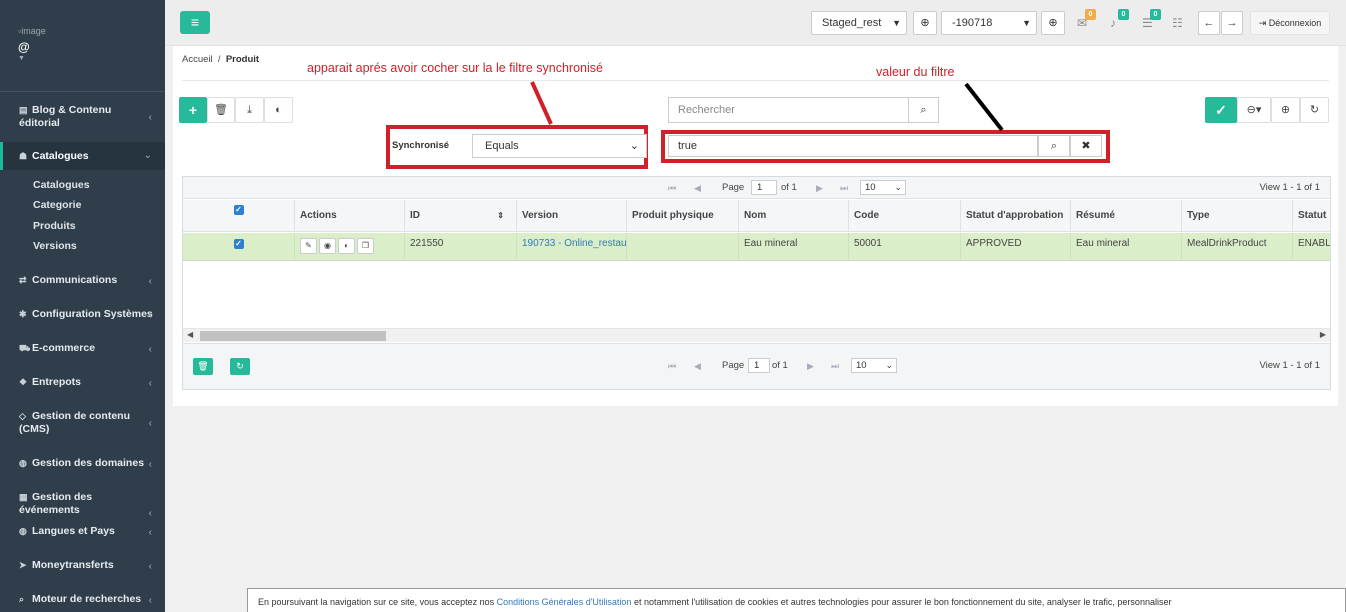 The width and height of the screenshot is (1346, 612). I want to click on cgu-link: Conditions Générales d'Utilisation, so click(564, 602).